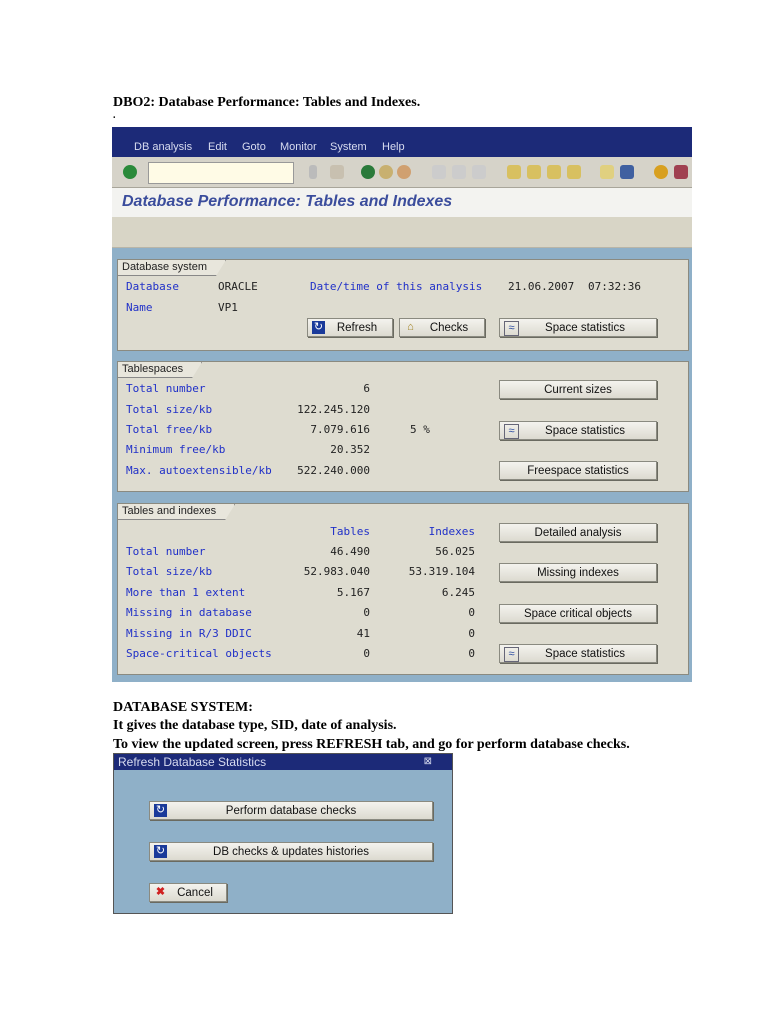 The width and height of the screenshot is (768, 1024). What do you see at coordinates (254, 147) in the screenshot?
I see `menu-goto: Goto` at bounding box center [254, 147].